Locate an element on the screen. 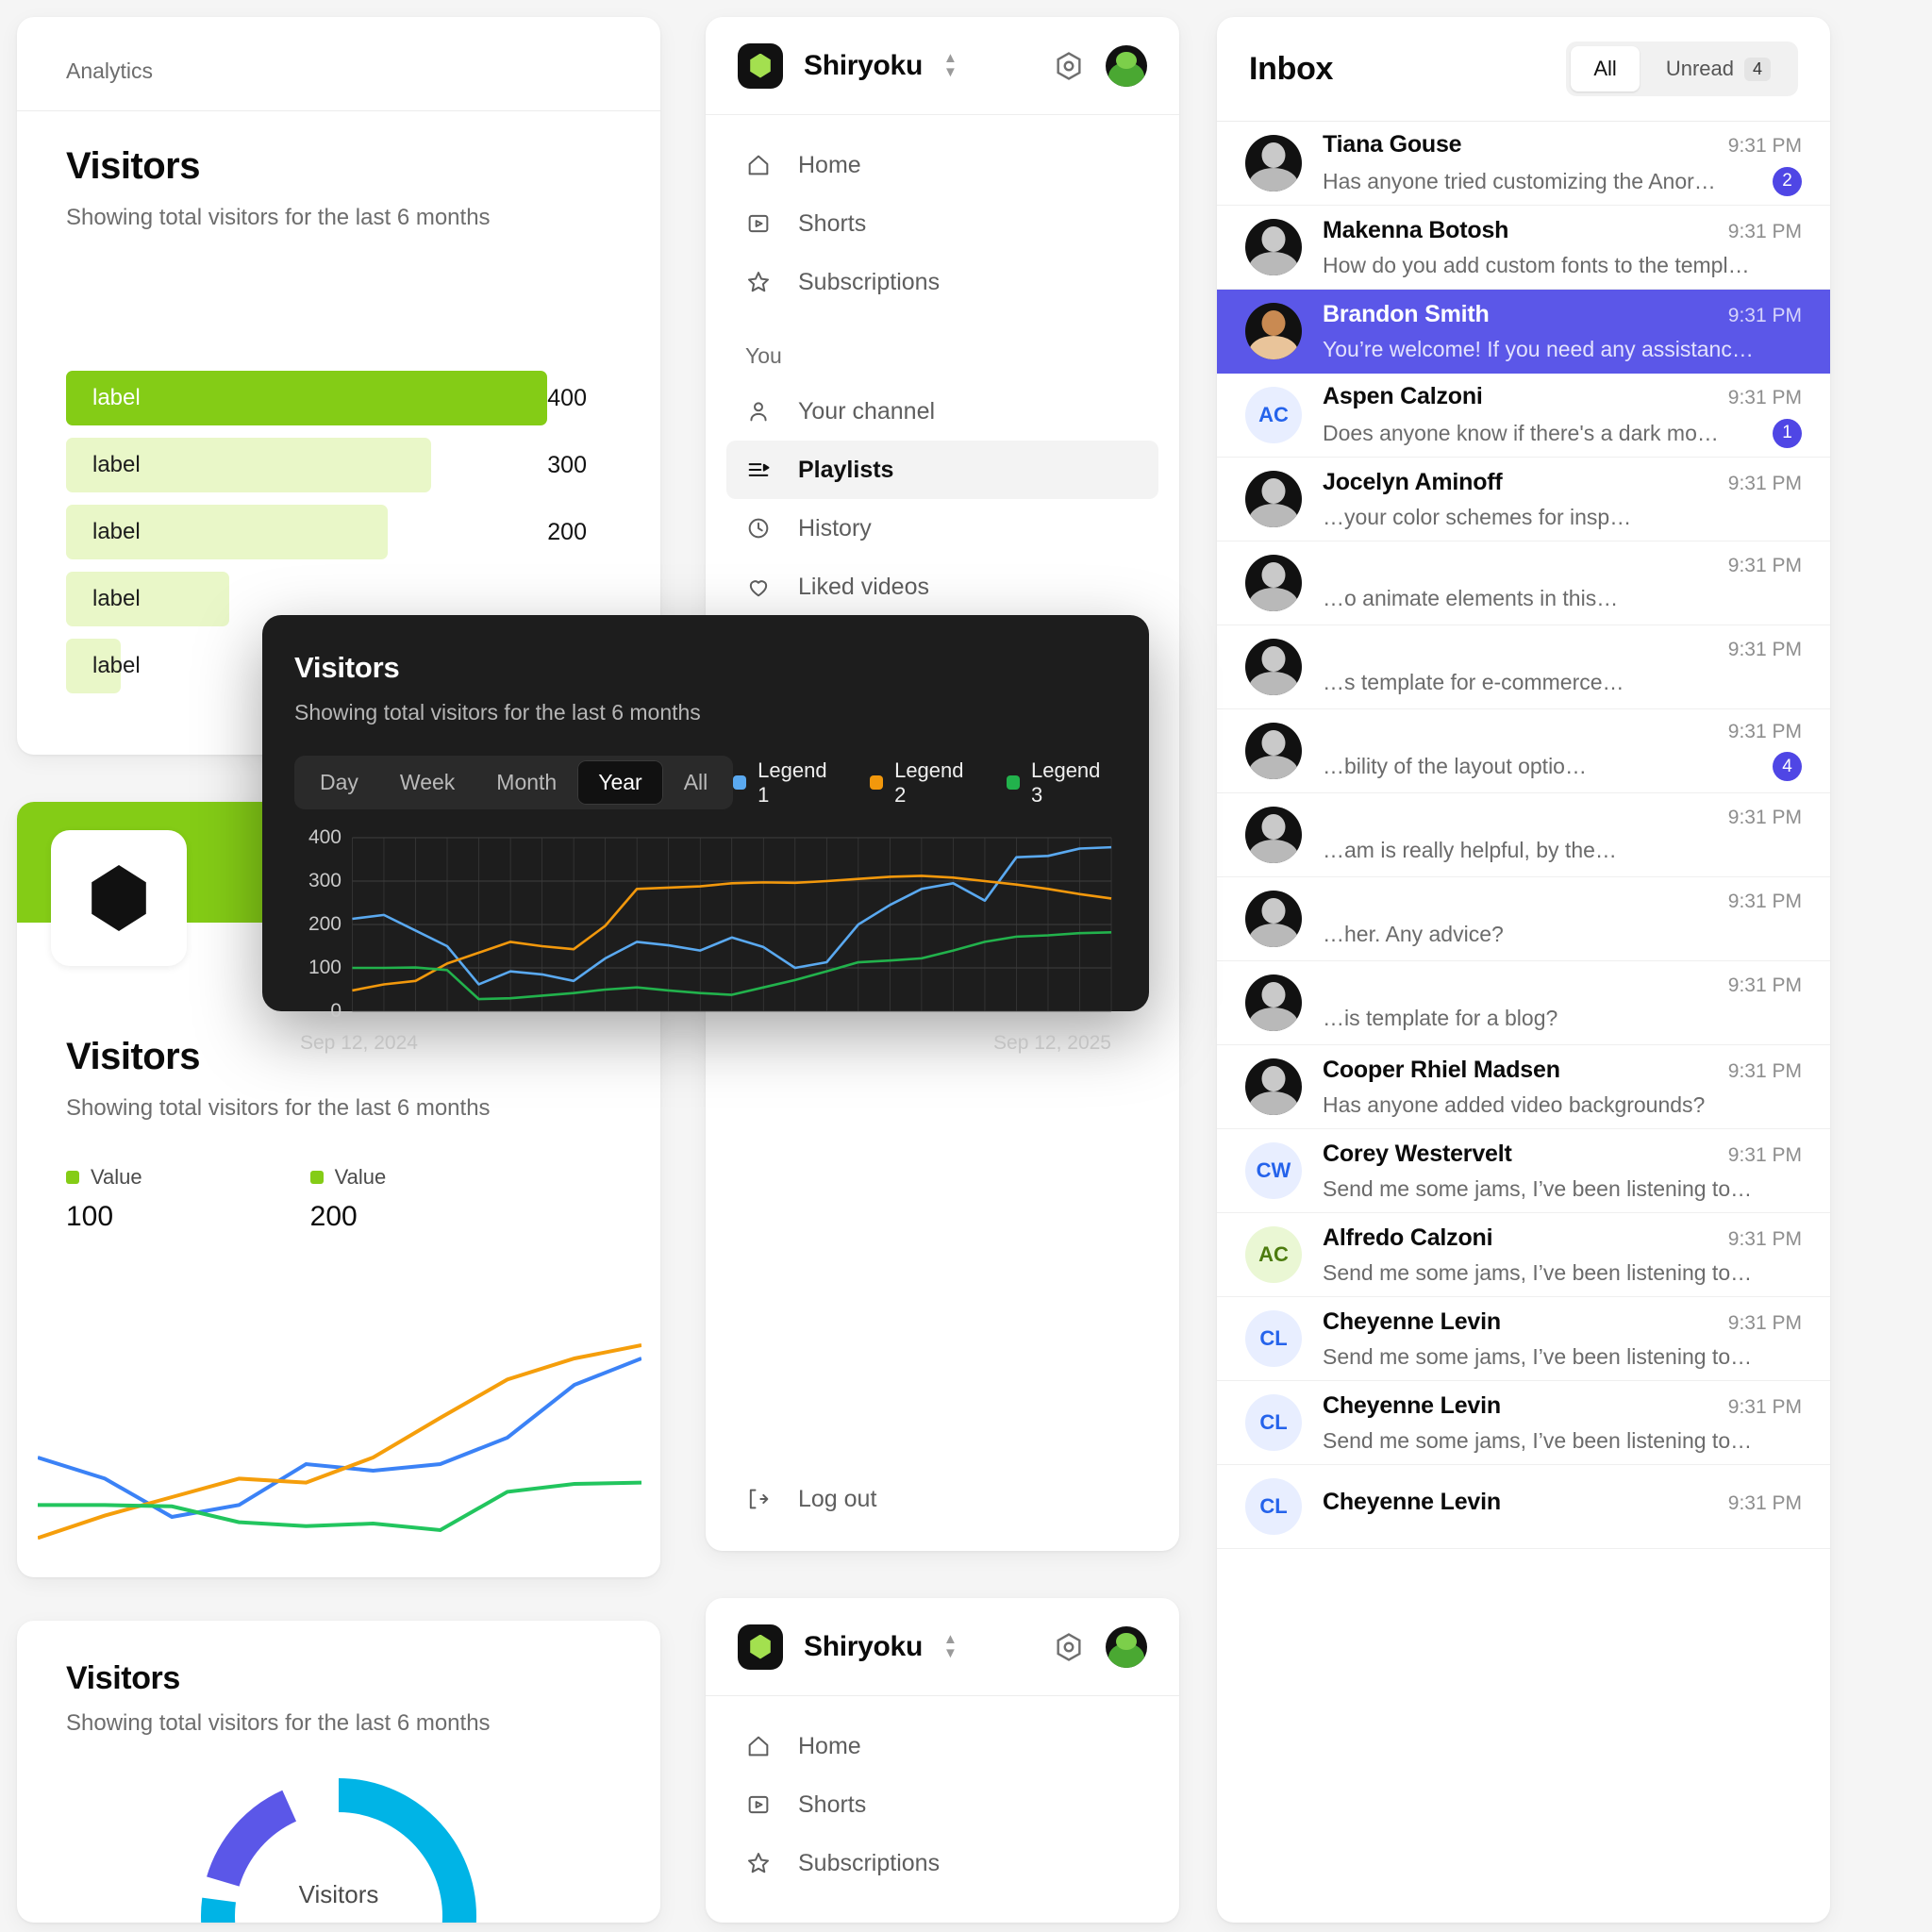 Image resolution: width=1932 pixels, height=1932 pixels. sender-name: Aspen Calzoni is located at coordinates (1403, 396).